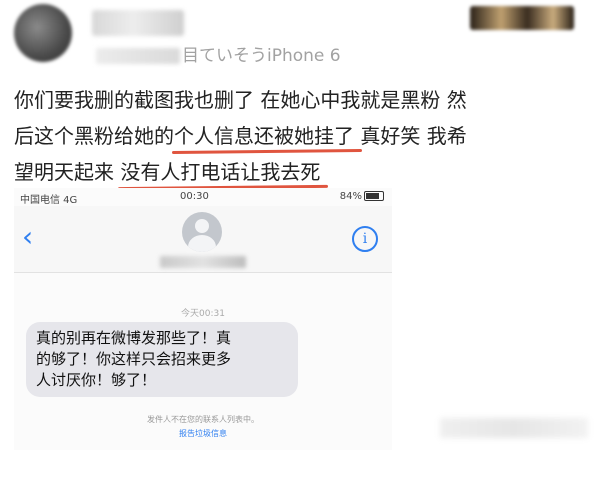  What do you see at coordinates (264, 136) in the screenshot?
I see `underlined-text: 个人信息还被她挂了` at bounding box center [264, 136].